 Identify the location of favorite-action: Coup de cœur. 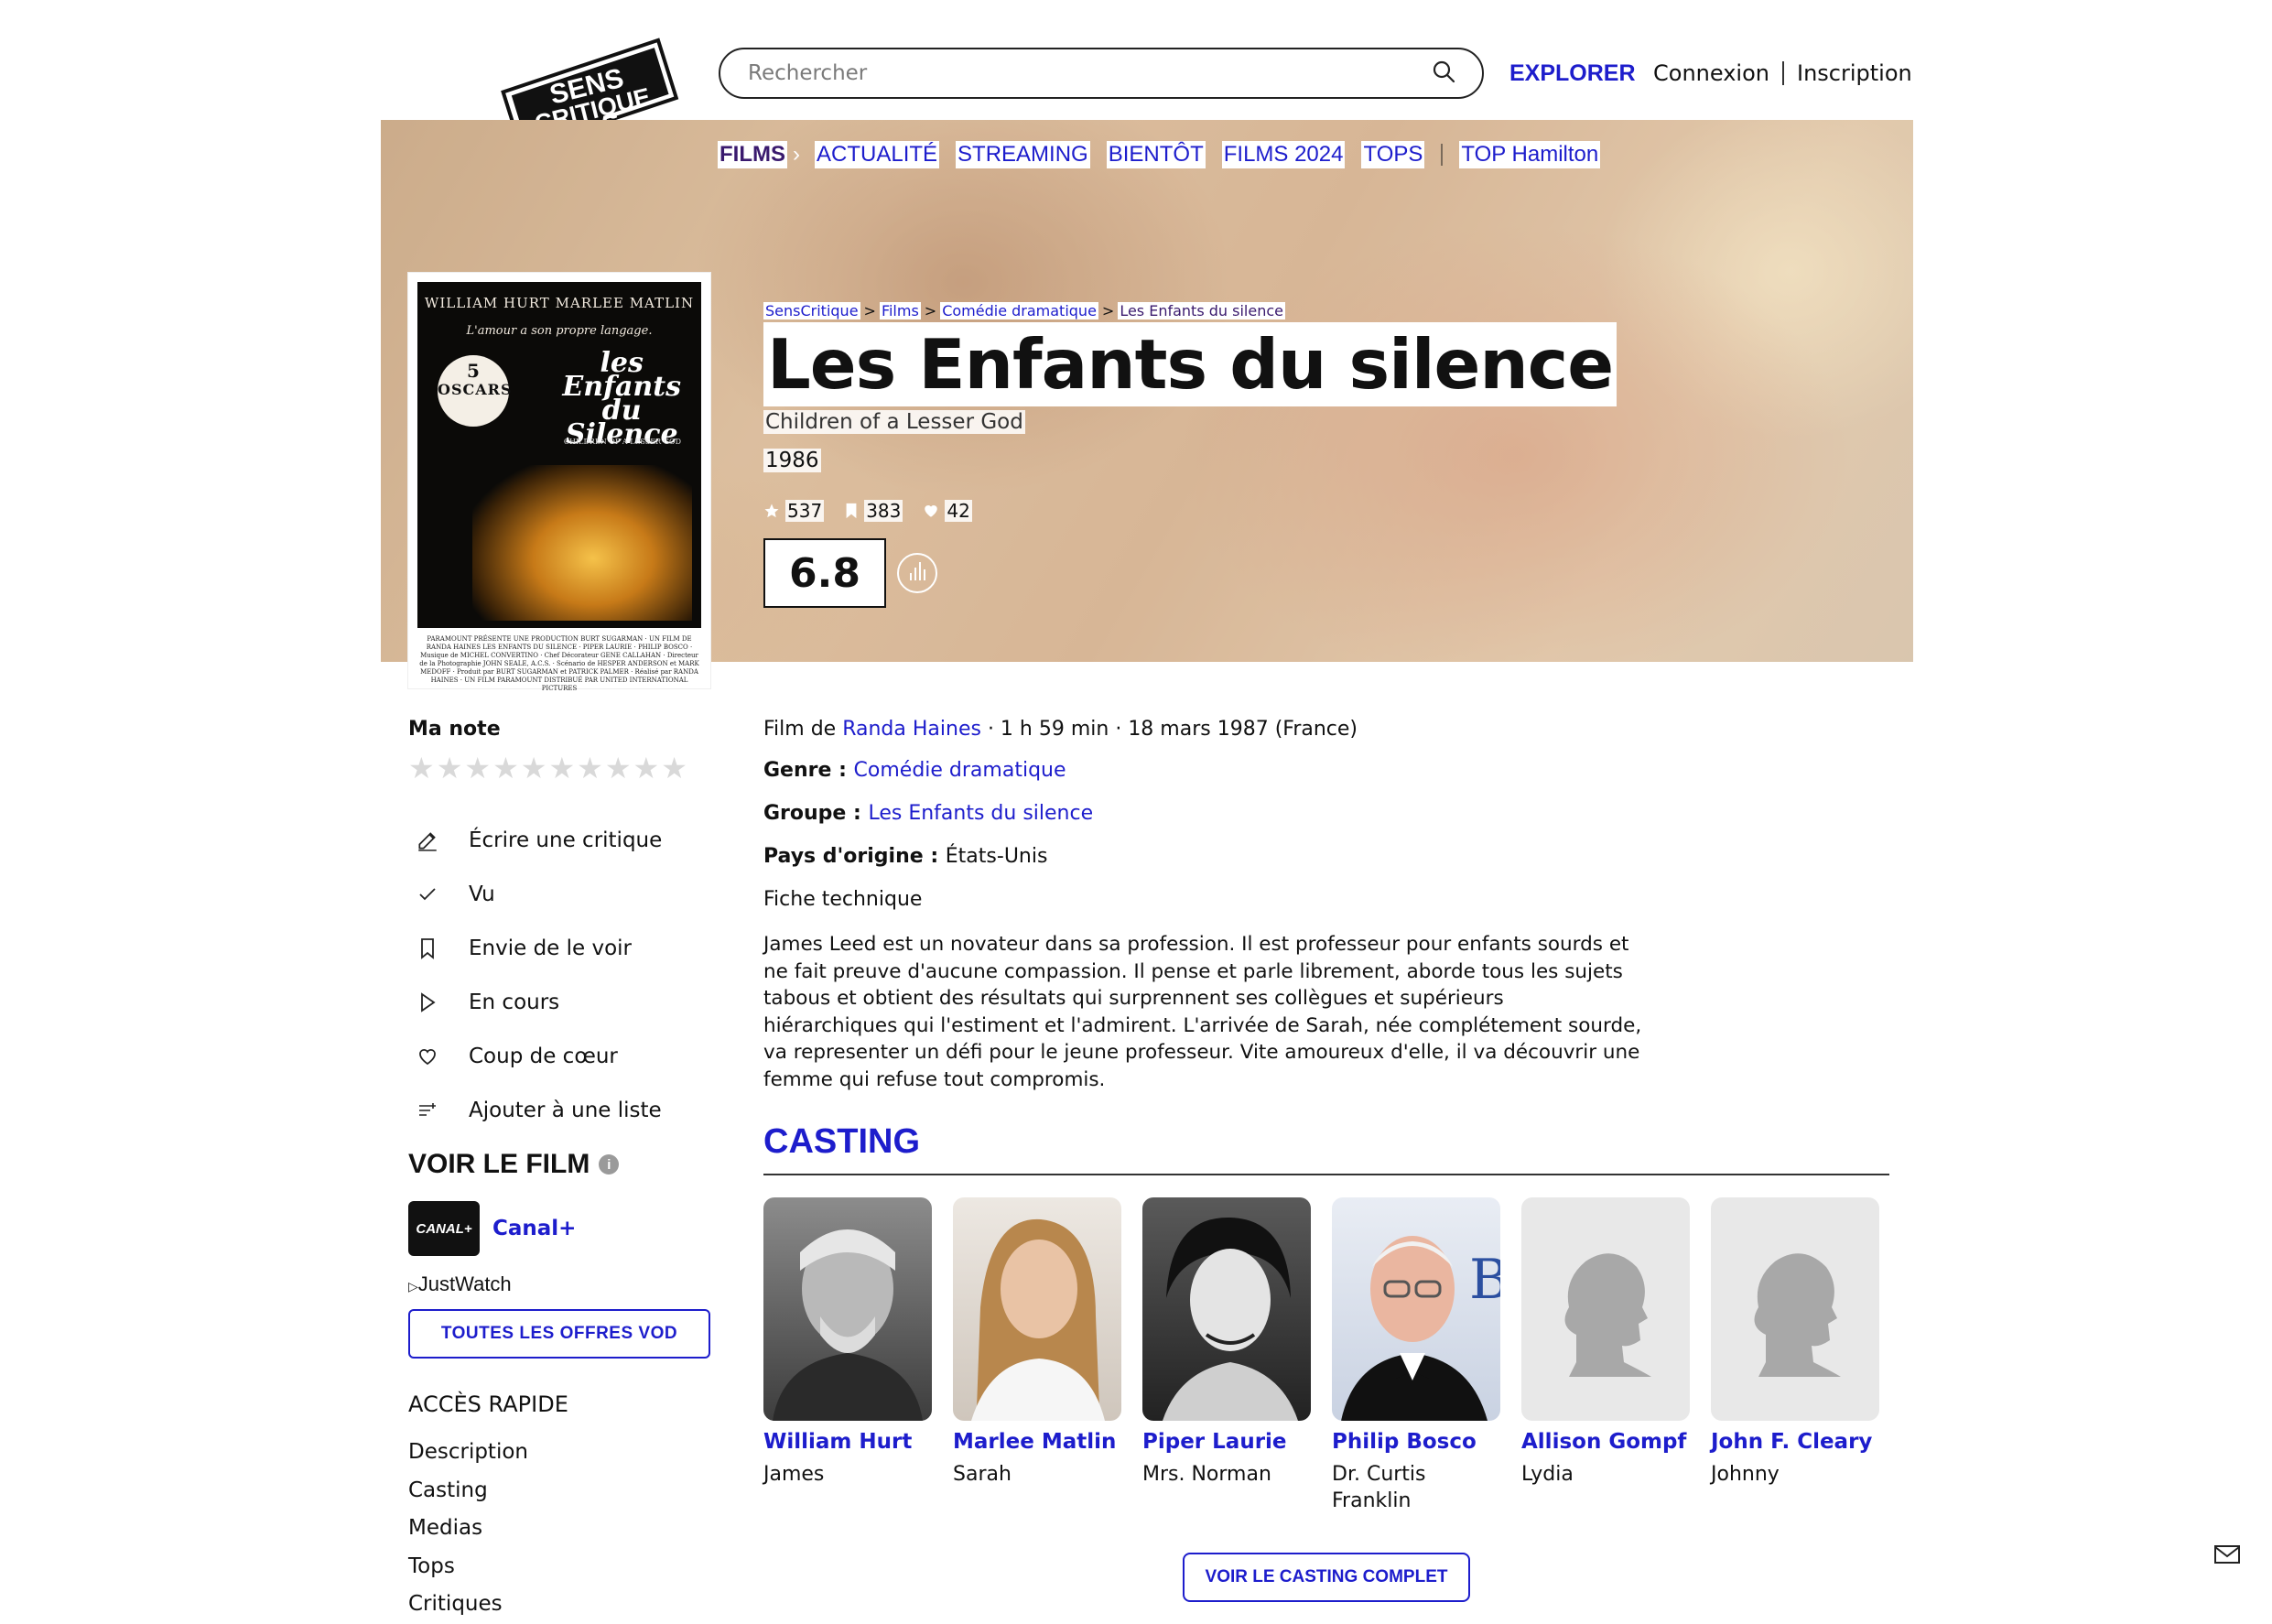
(560, 1056).